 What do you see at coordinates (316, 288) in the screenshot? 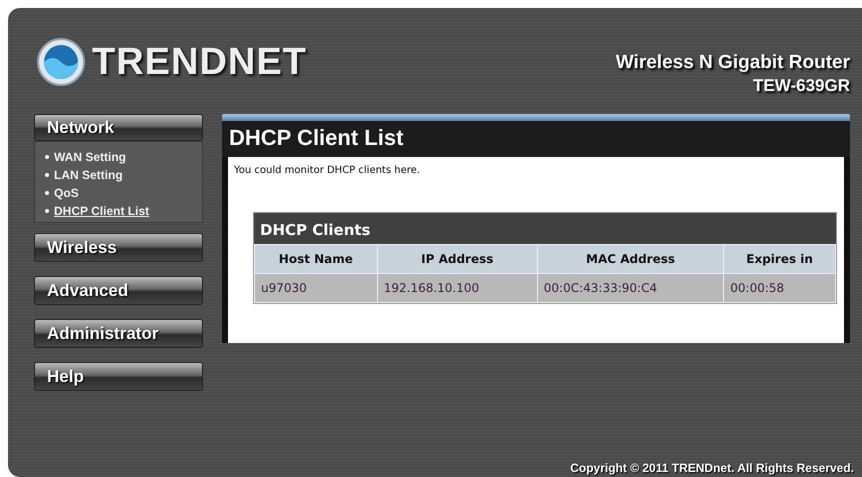
I see `table-cell: u97030` at bounding box center [316, 288].